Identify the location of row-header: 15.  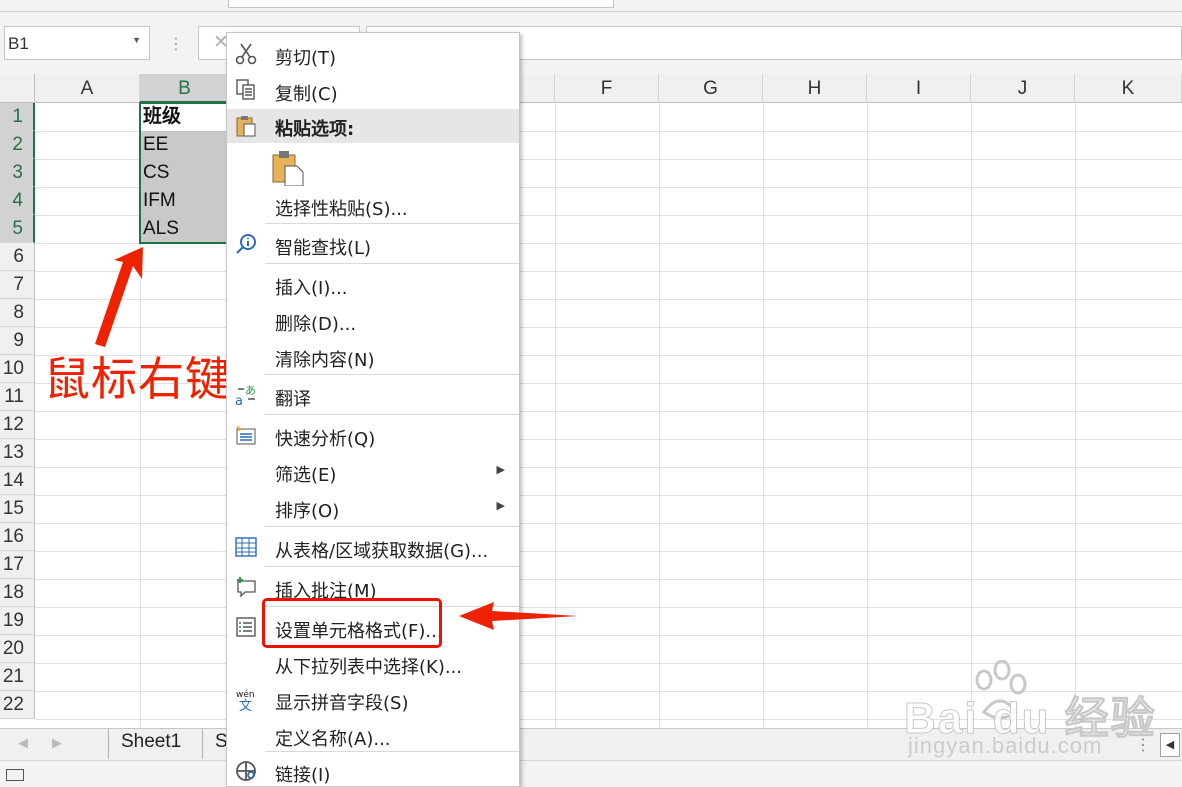
(17, 509).